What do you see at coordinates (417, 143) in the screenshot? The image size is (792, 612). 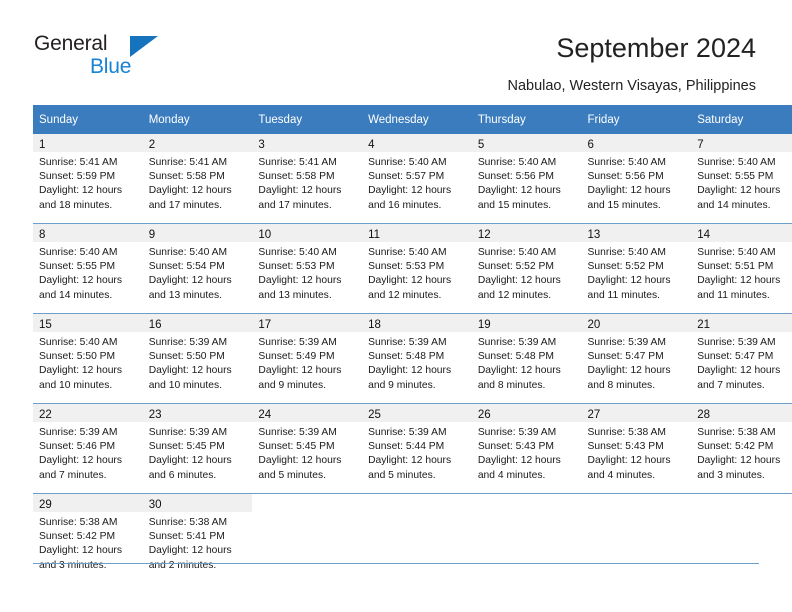 I see `day-number-band: 4` at bounding box center [417, 143].